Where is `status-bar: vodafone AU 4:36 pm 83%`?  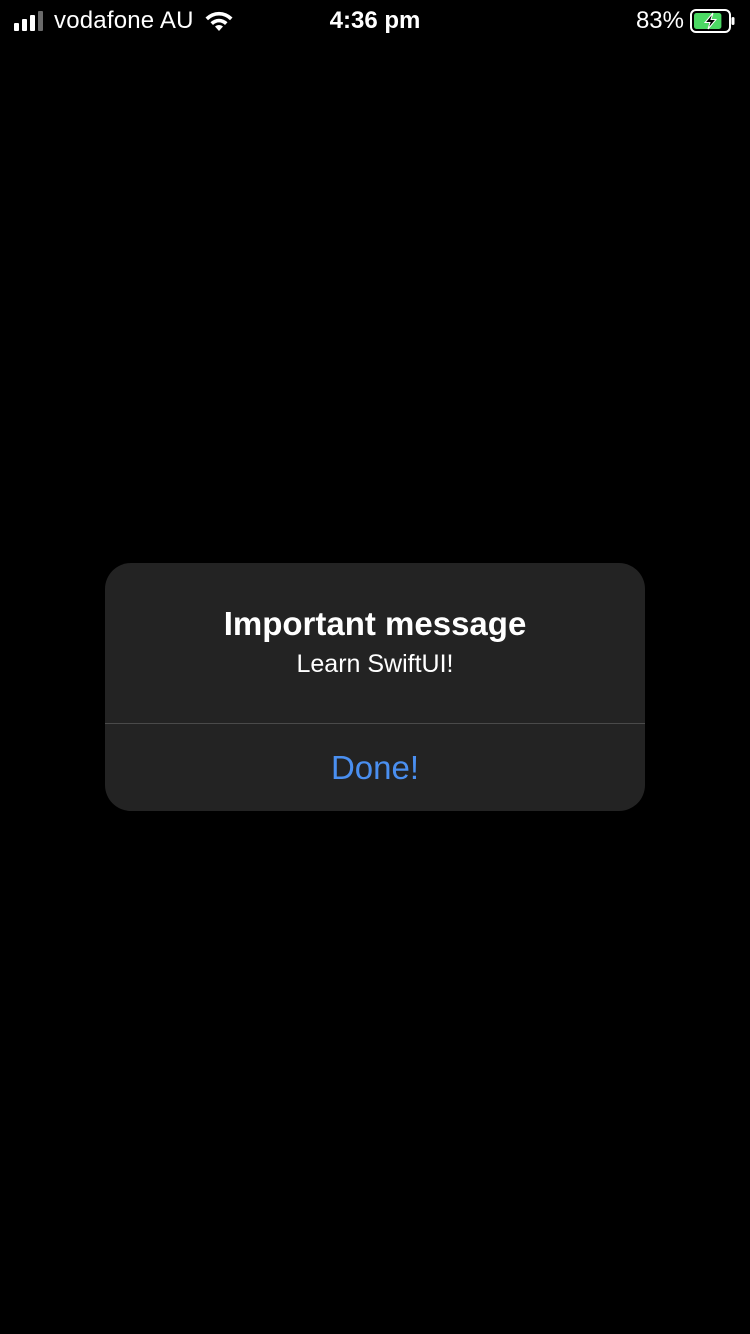
status-bar: vodafone AU 4:36 pm 83% is located at coordinates (375, 20).